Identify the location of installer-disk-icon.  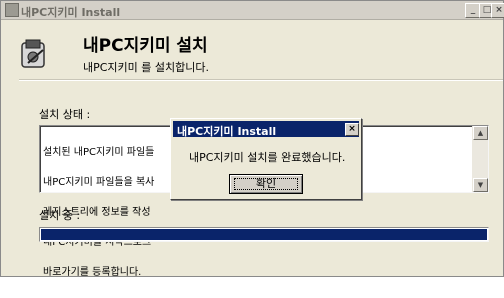
(33, 53).